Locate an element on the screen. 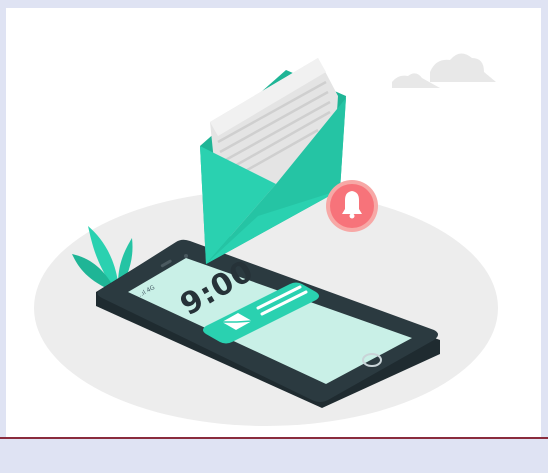 The height and width of the screenshot is (473, 548). bell-icon is located at coordinates (352, 206).